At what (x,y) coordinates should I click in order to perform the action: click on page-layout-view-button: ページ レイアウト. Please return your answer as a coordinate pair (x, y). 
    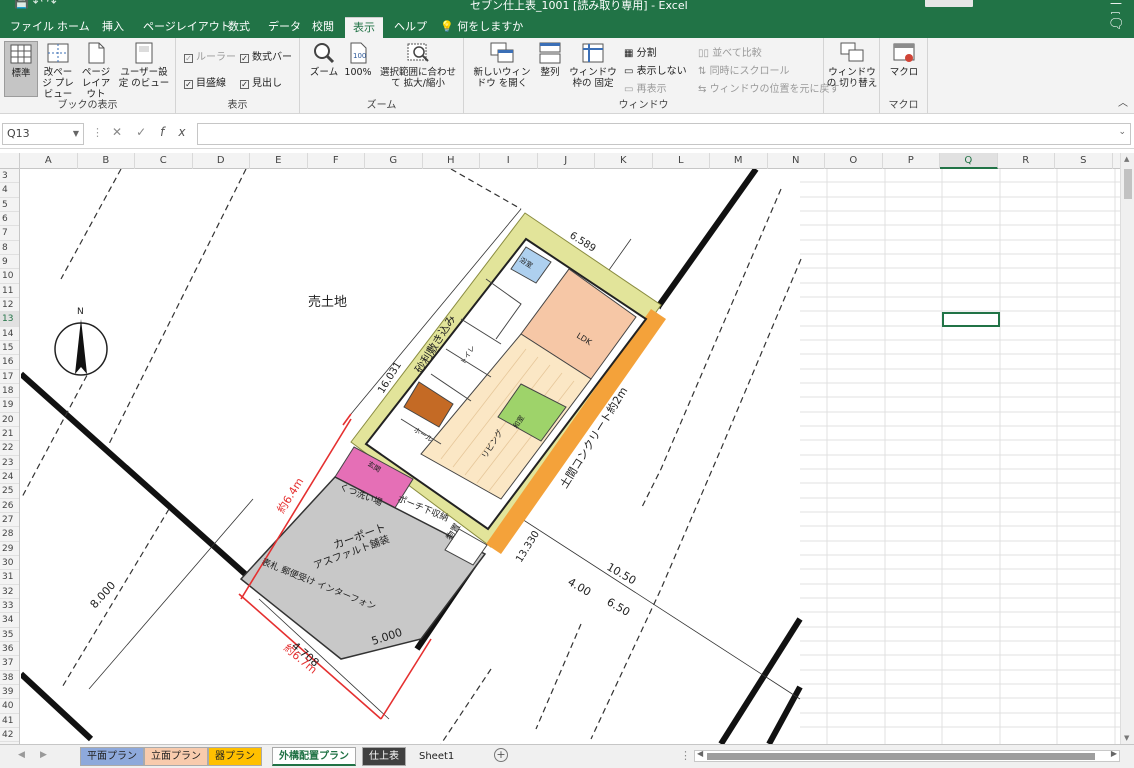
    Looking at the image, I should click on (96, 70).